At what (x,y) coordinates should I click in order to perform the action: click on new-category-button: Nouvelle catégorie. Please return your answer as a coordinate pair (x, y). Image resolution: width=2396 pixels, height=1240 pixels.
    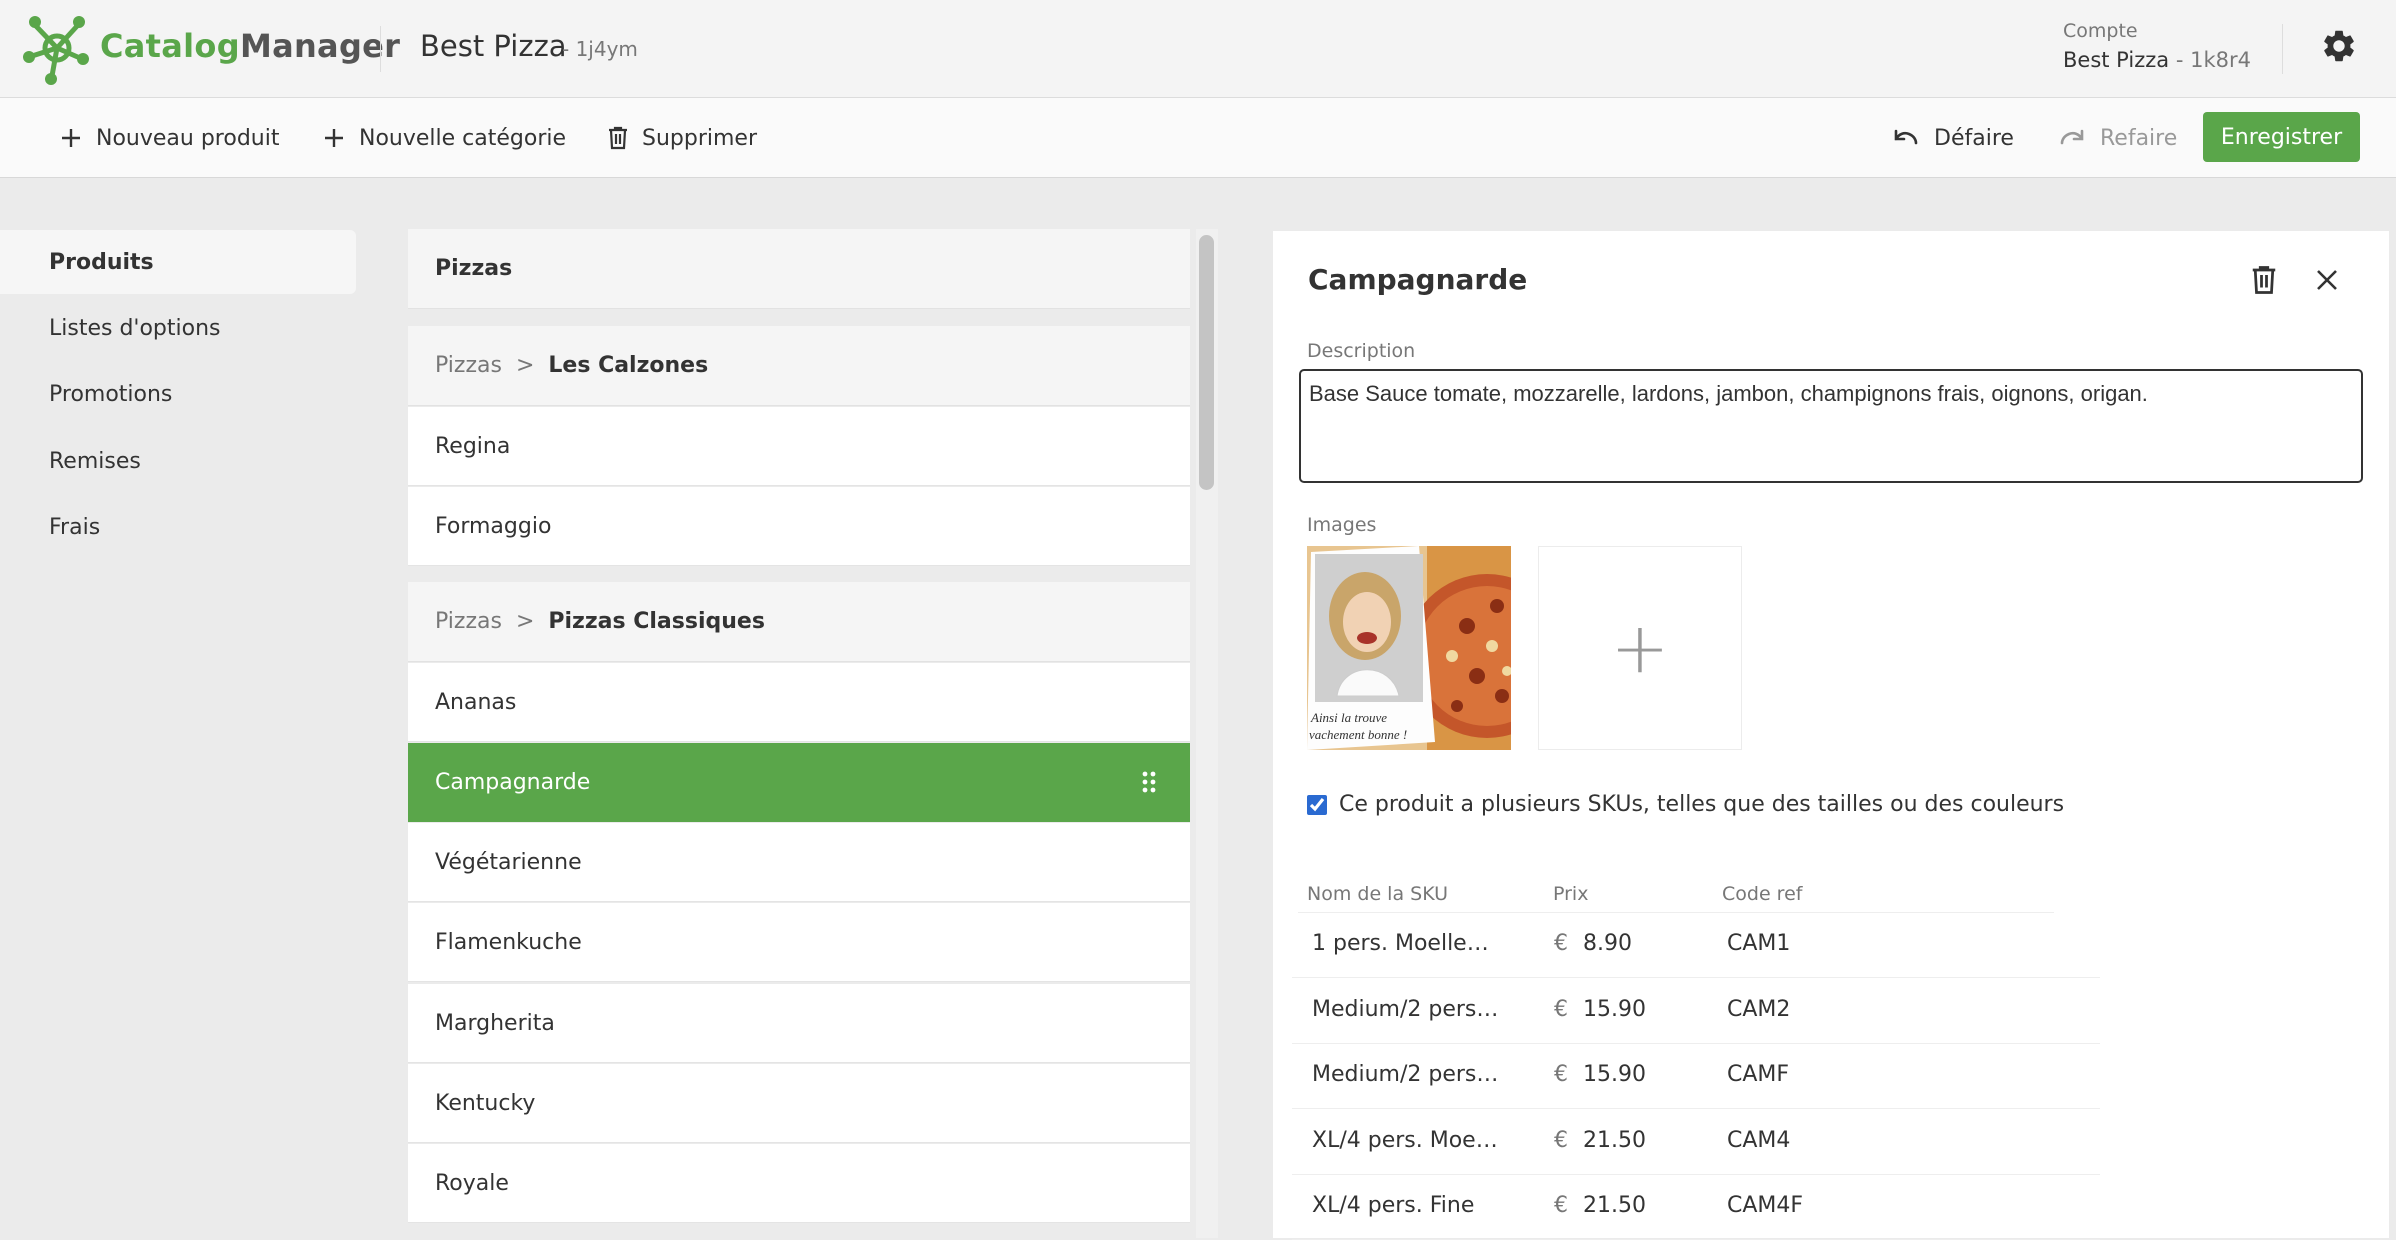
    Looking at the image, I should click on (444, 138).